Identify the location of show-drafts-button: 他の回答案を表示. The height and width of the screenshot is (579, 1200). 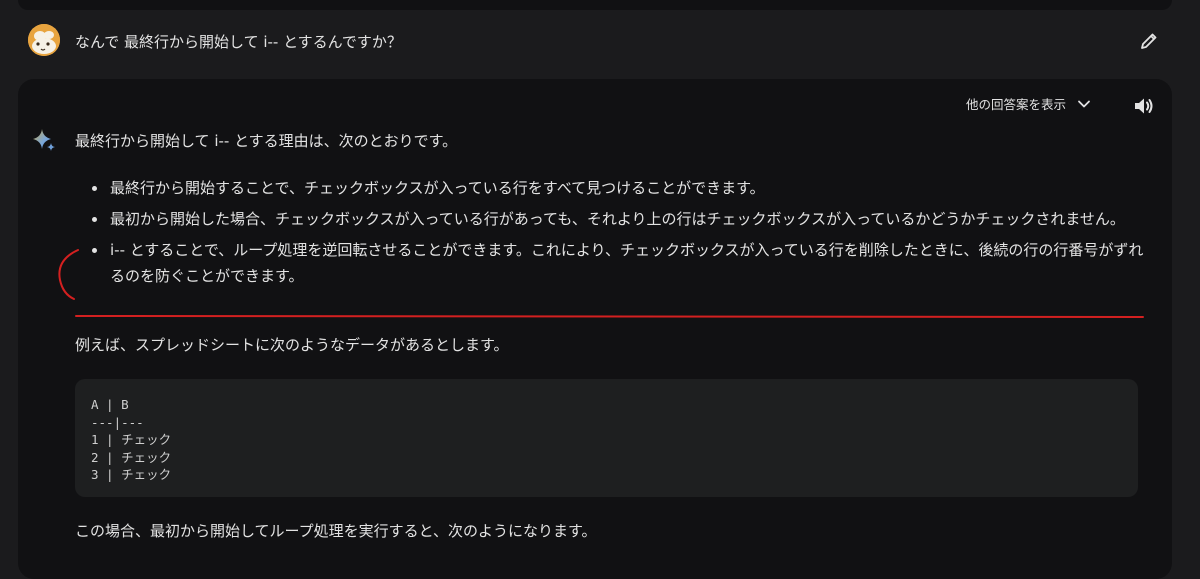
(1029, 103).